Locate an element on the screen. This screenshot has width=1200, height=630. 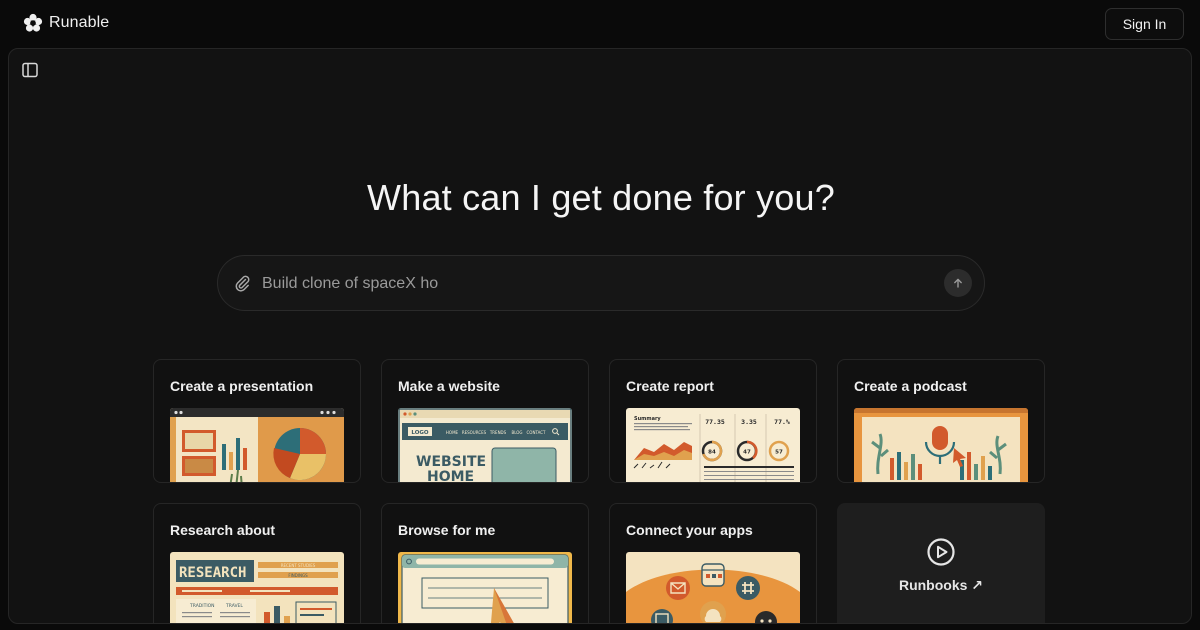
report-ring-value: 57 is located at coordinates (779, 453).